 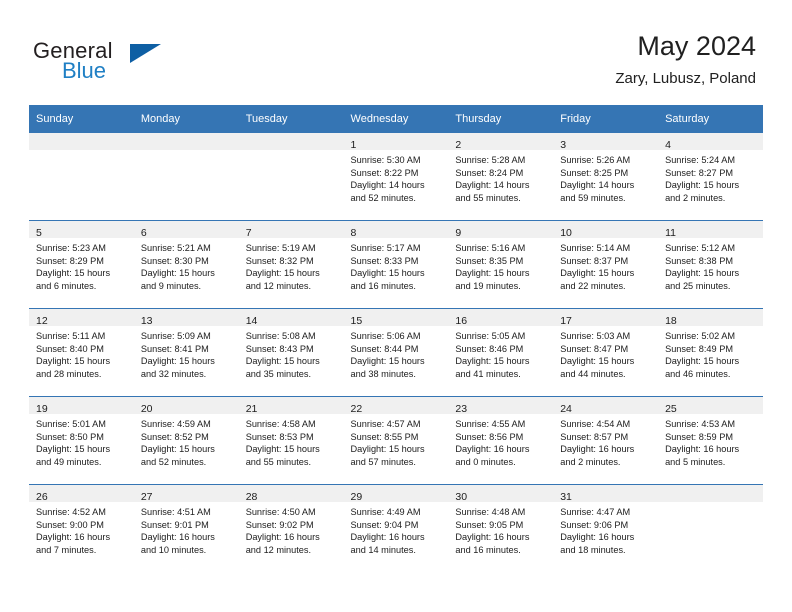 What do you see at coordinates (385, 248) in the screenshot?
I see `sunrise-text: Sunrise: 5:17 AM` at bounding box center [385, 248].